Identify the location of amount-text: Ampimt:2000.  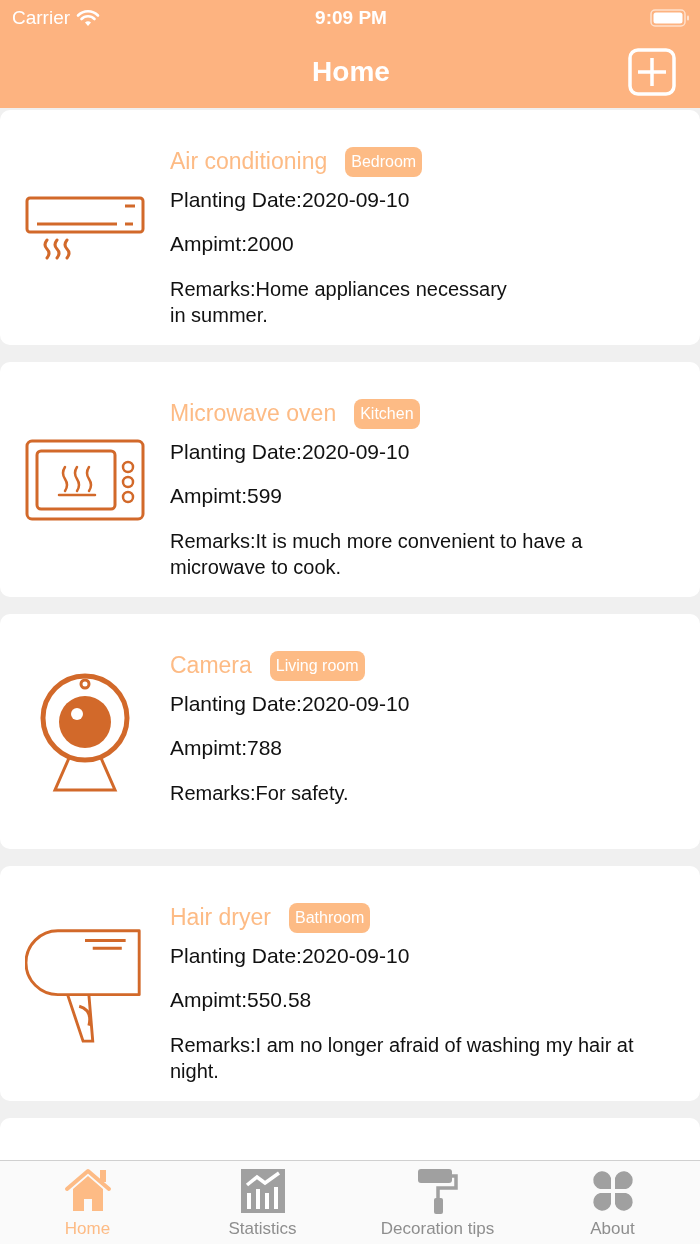
(232, 244).